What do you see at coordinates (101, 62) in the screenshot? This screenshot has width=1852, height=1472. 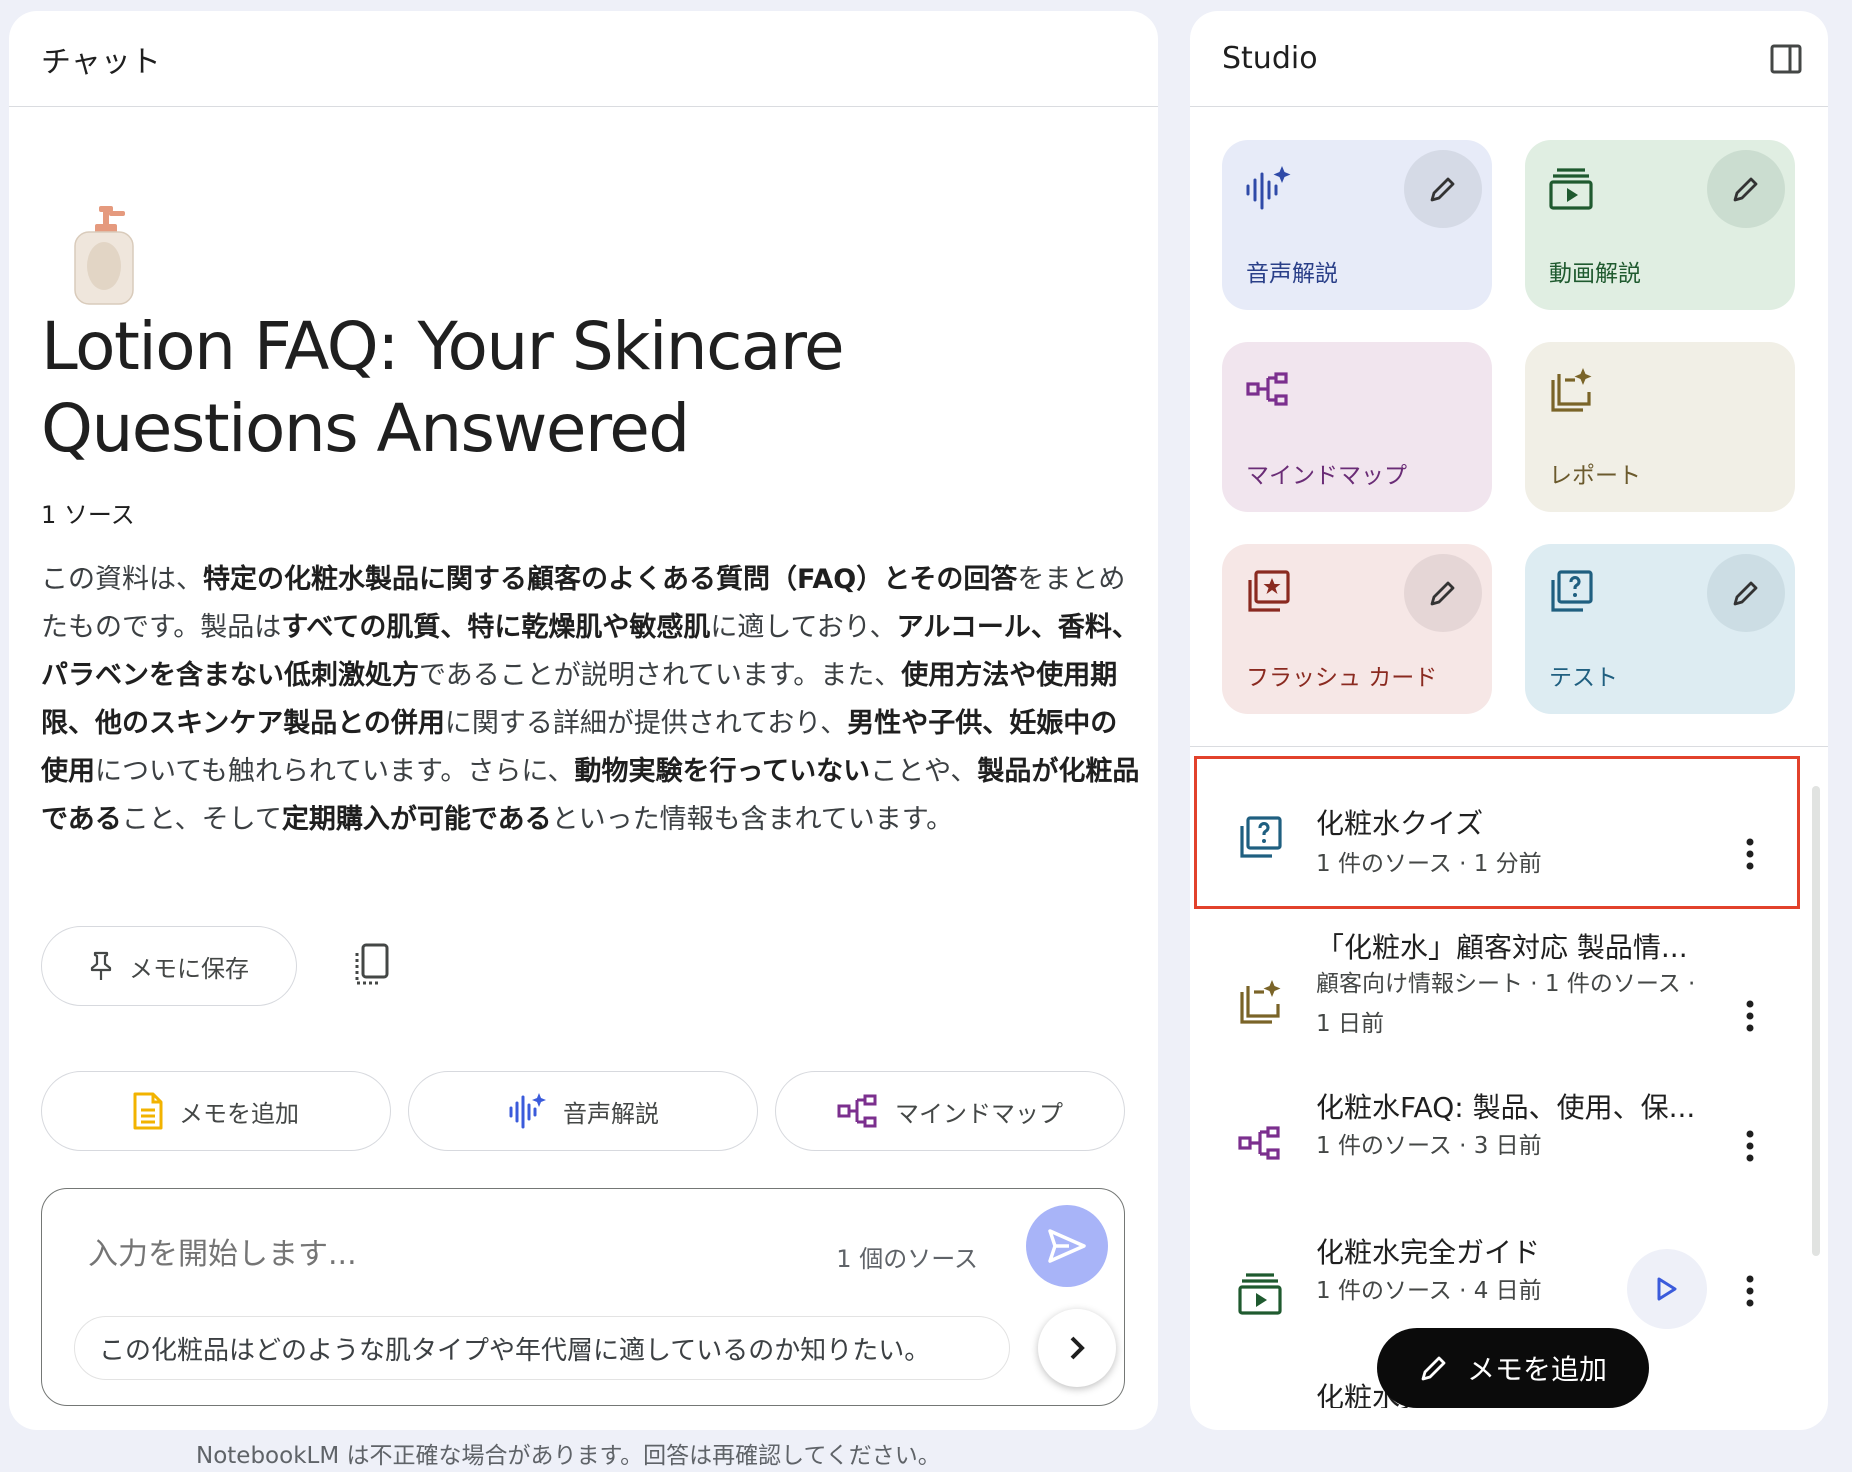 I see `chat-header-title: チャット` at bounding box center [101, 62].